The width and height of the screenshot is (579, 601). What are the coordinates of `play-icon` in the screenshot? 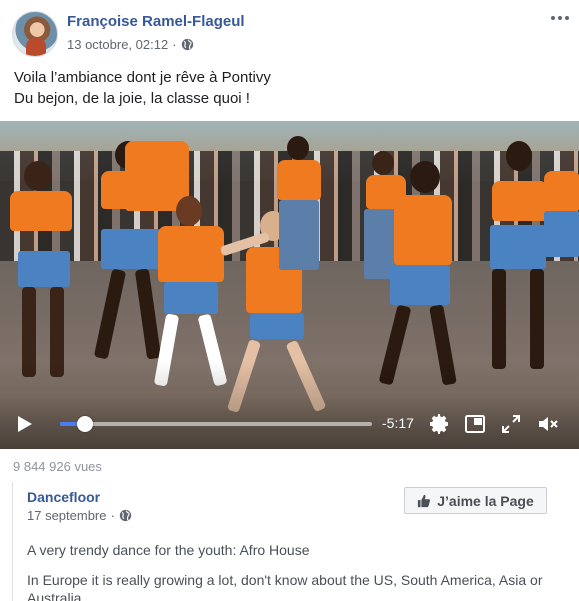 It's located at (25, 424).